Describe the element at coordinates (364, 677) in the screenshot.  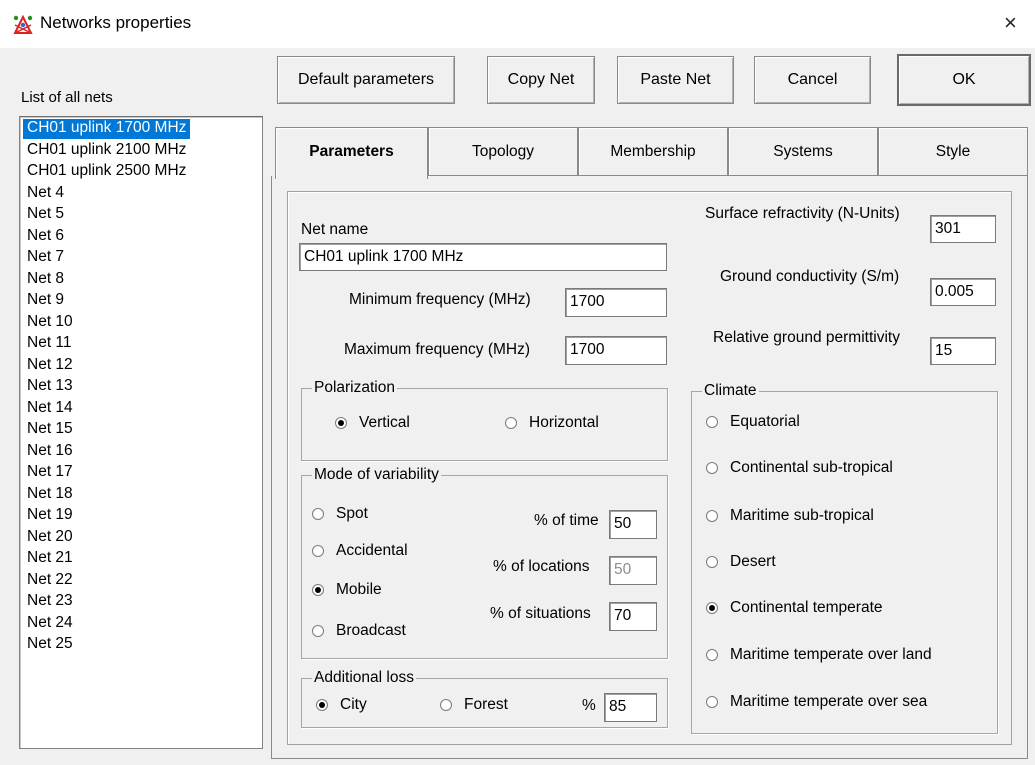
I see `additional-loss-legend: Additional loss` at that location.